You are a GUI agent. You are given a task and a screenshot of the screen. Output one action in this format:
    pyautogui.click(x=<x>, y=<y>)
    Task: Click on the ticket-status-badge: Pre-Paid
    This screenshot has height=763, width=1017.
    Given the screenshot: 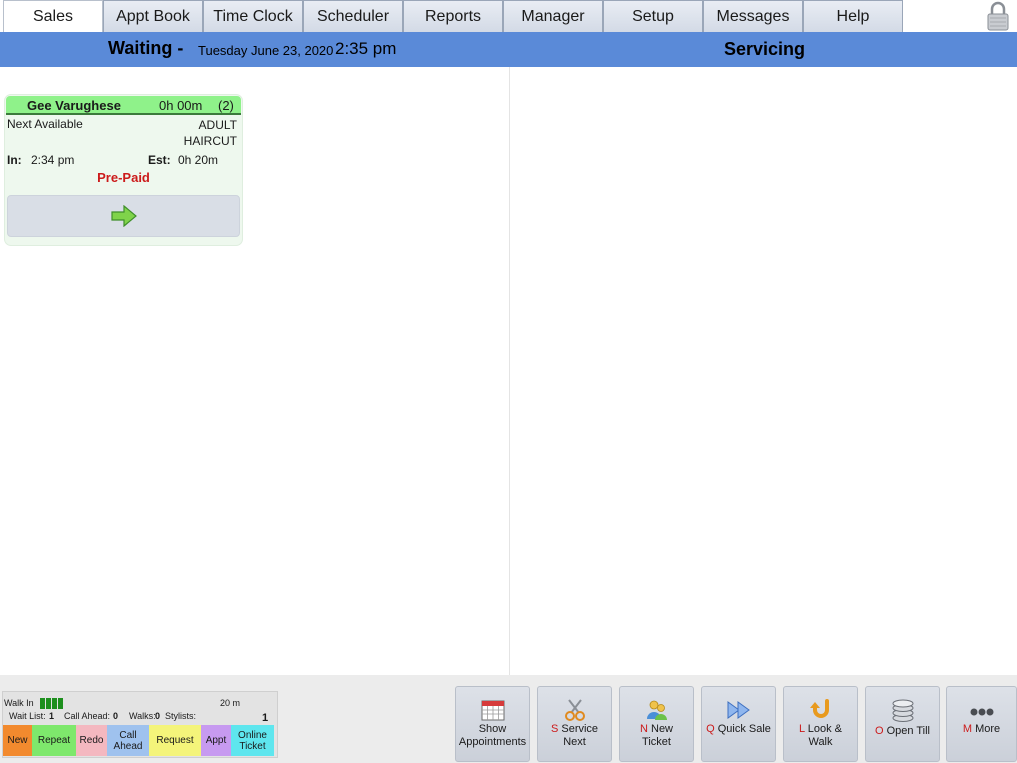 What is the action you would take?
    pyautogui.click(x=123, y=177)
    